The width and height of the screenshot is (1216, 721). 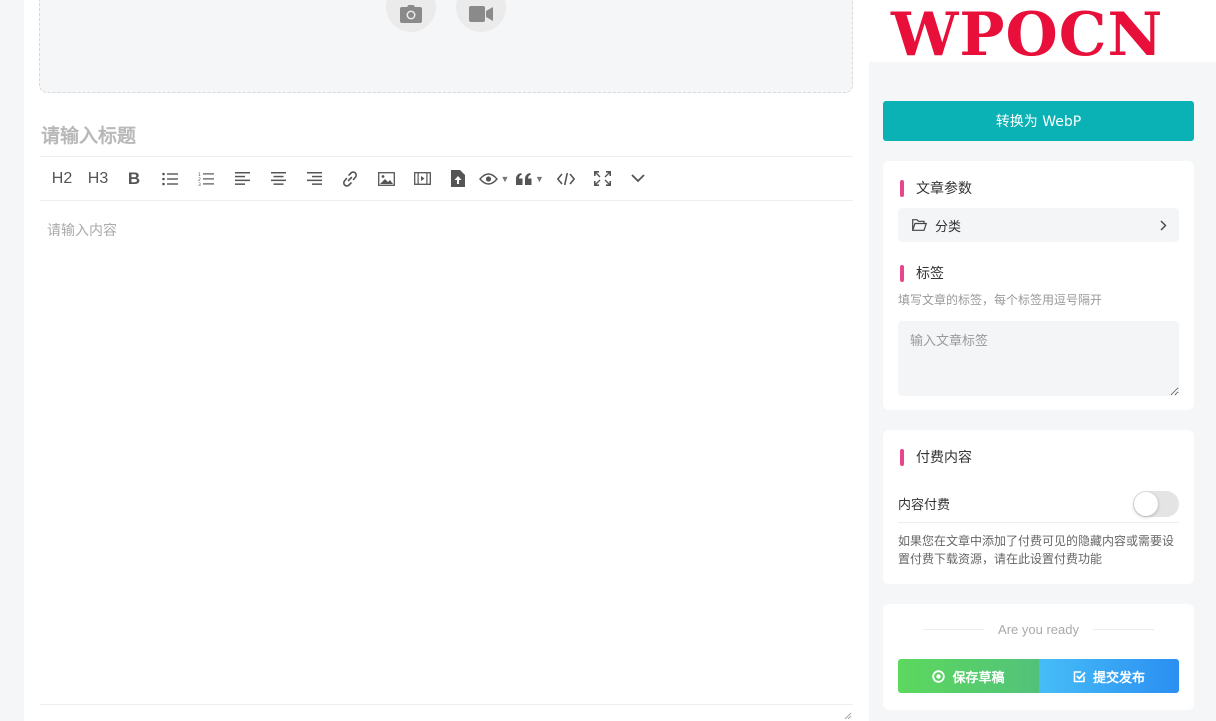 I want to click on resize-grip-icon, so click(x=847, y=715).